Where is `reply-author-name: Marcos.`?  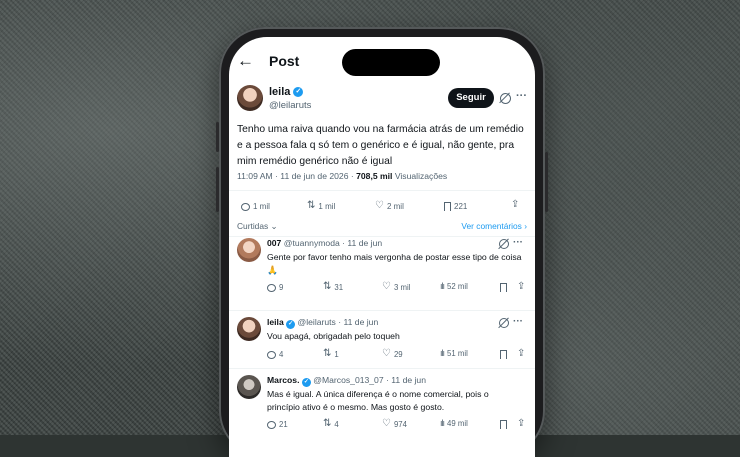 reply-author-name: Marcos. is located at coordinates (283, 380).